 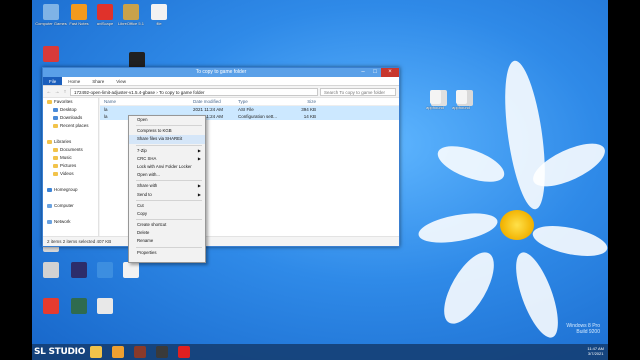 What do you see at coordinates (390, 72) in the screenshot?
I see `close-button: ×` at bounding box center [390, 72].